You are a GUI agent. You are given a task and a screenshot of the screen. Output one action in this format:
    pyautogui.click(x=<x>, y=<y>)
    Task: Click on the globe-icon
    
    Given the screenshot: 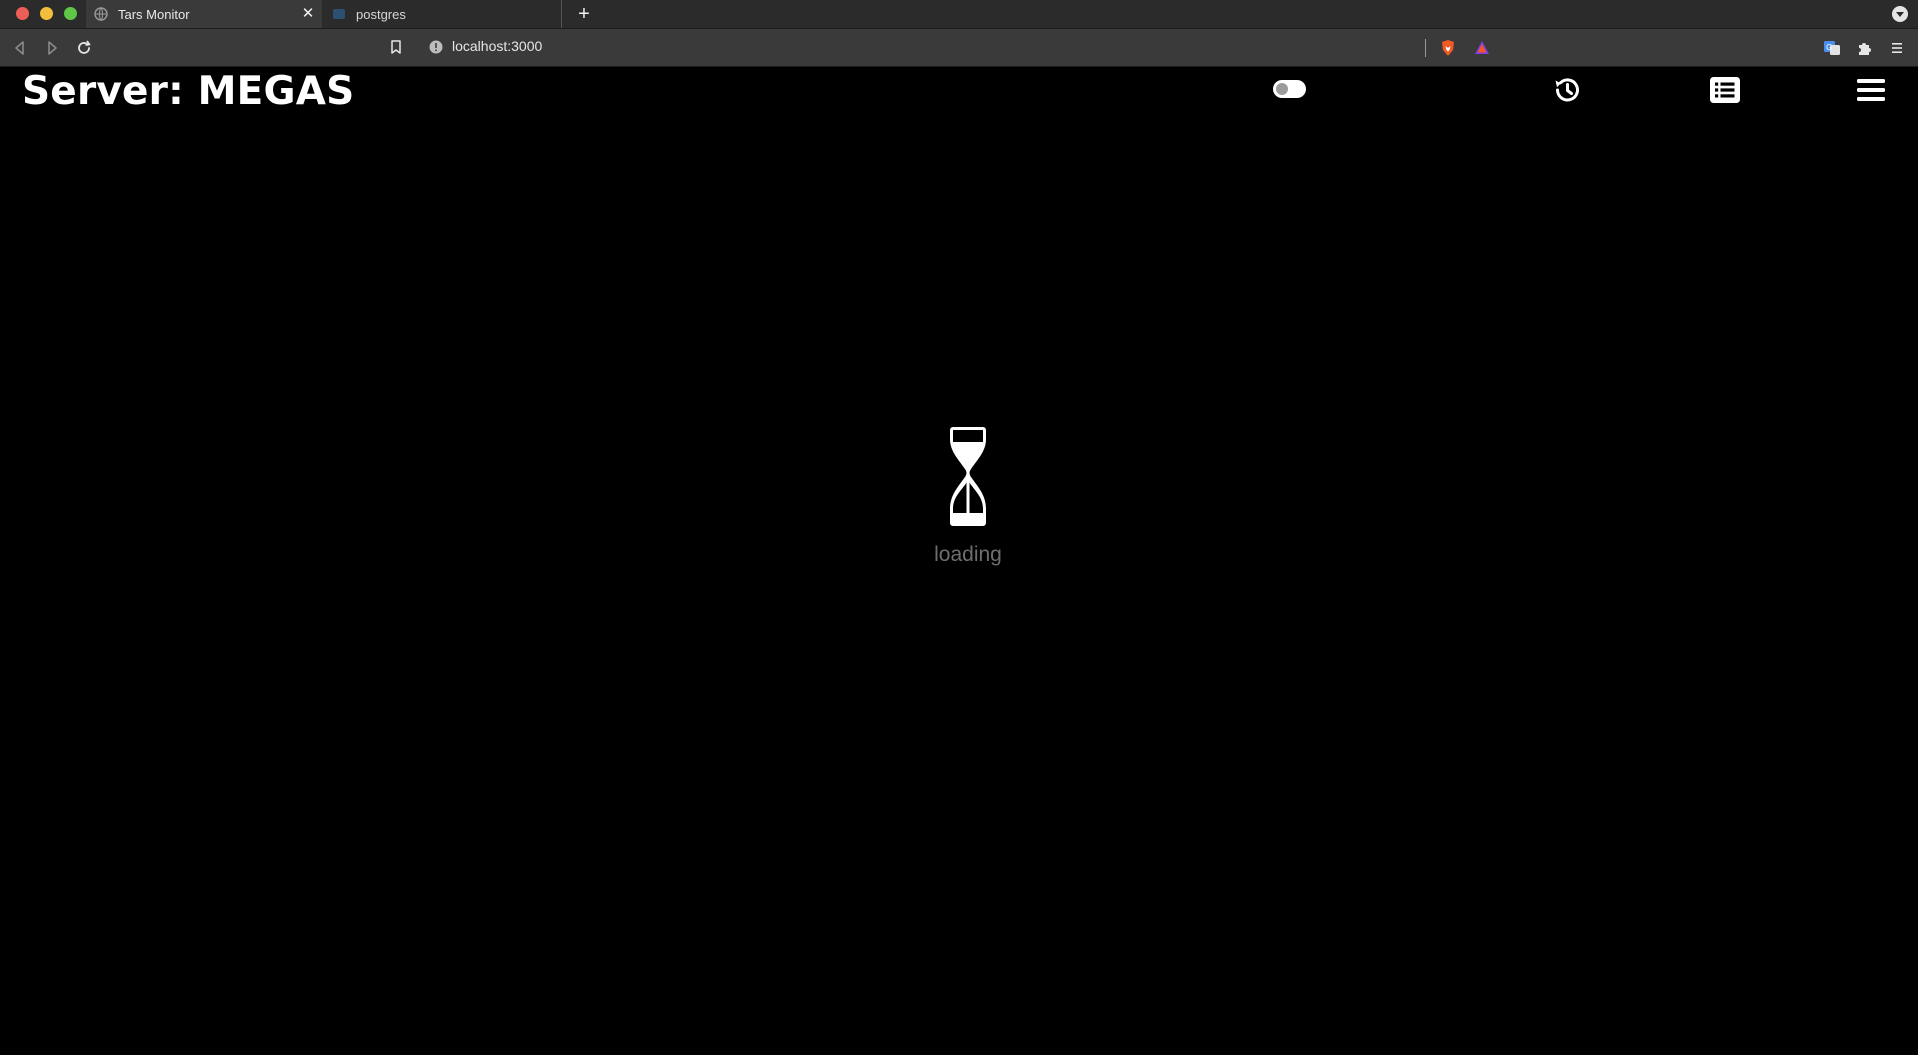 What is the action you would take?
    pyautogui.click(x=101, y=14)
    